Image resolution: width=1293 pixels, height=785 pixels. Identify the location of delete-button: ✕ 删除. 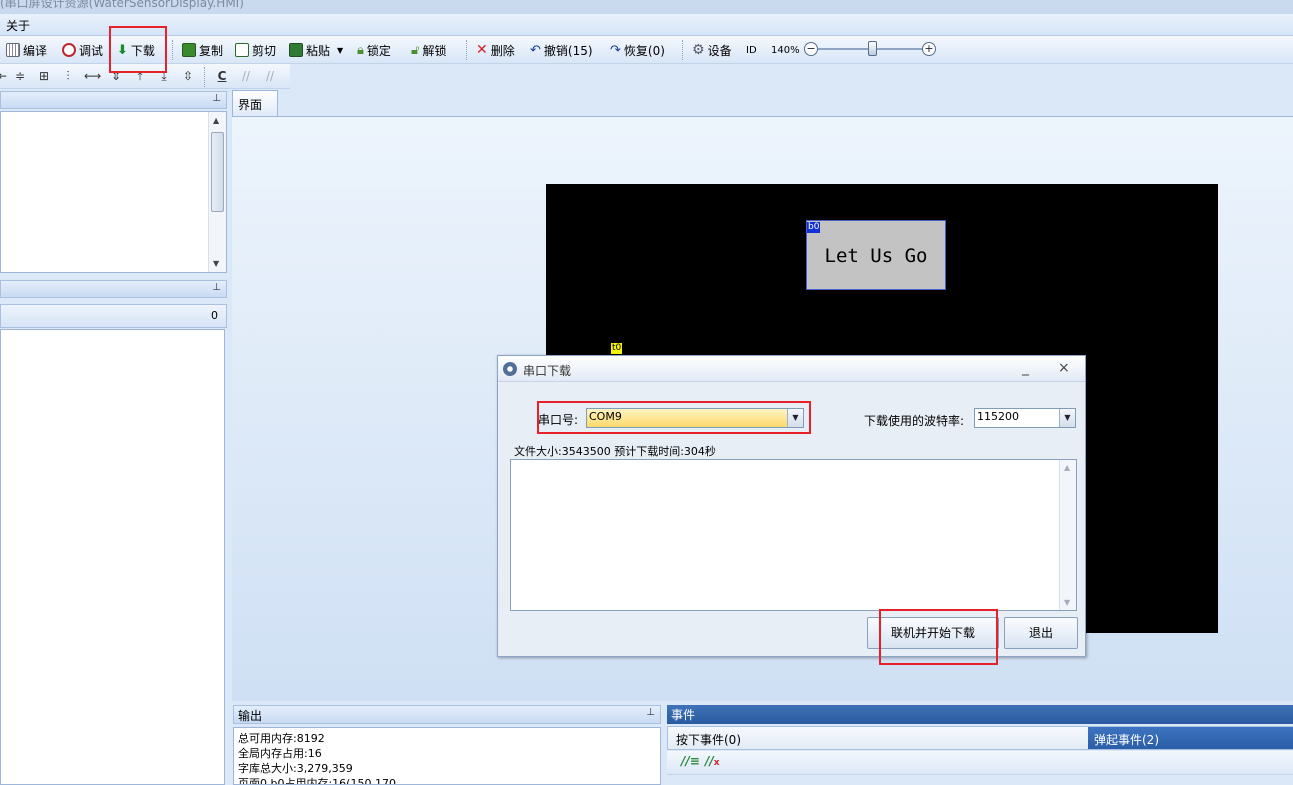
(495, 50).